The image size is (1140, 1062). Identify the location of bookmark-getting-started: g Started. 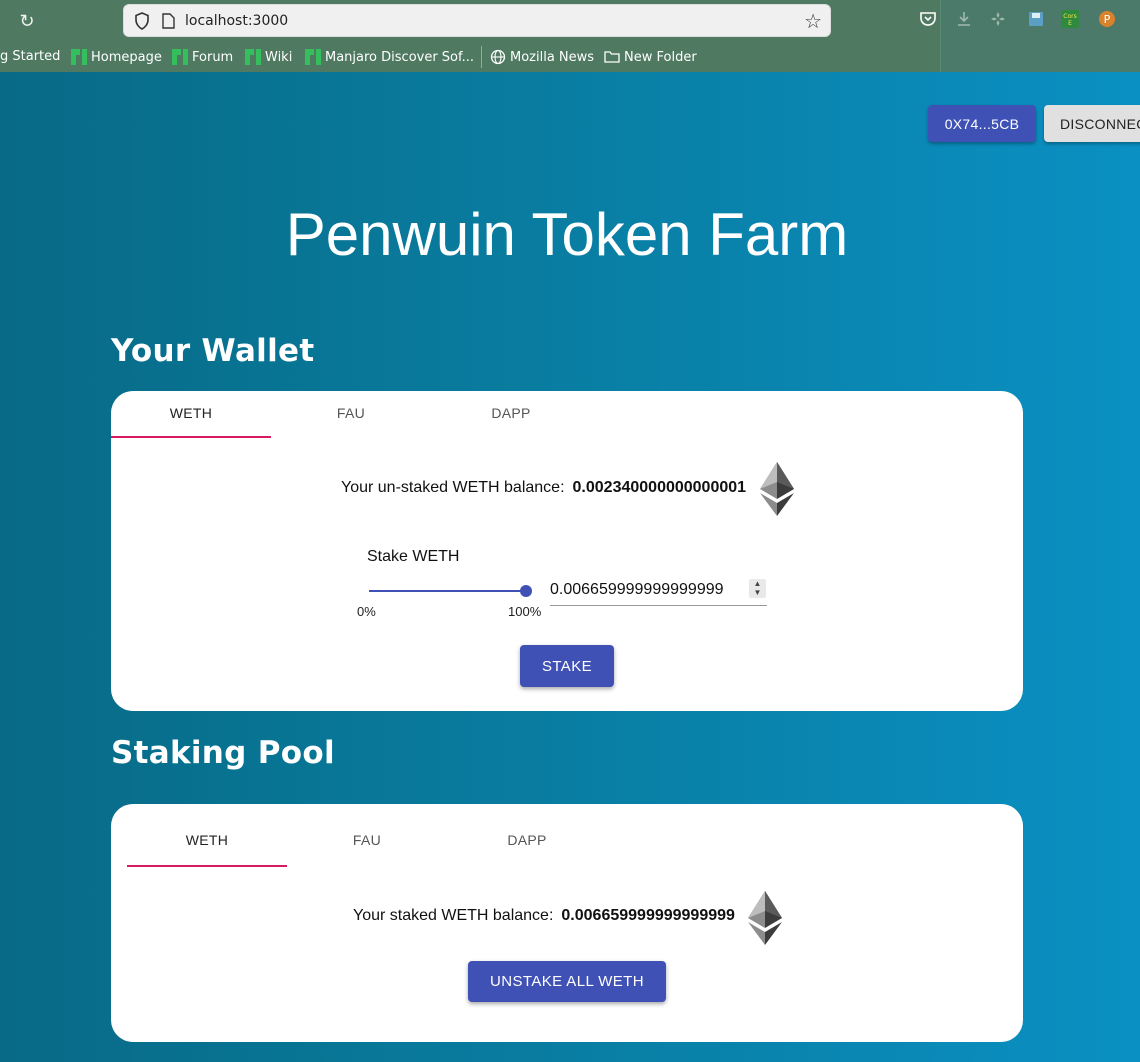
(30, 56).